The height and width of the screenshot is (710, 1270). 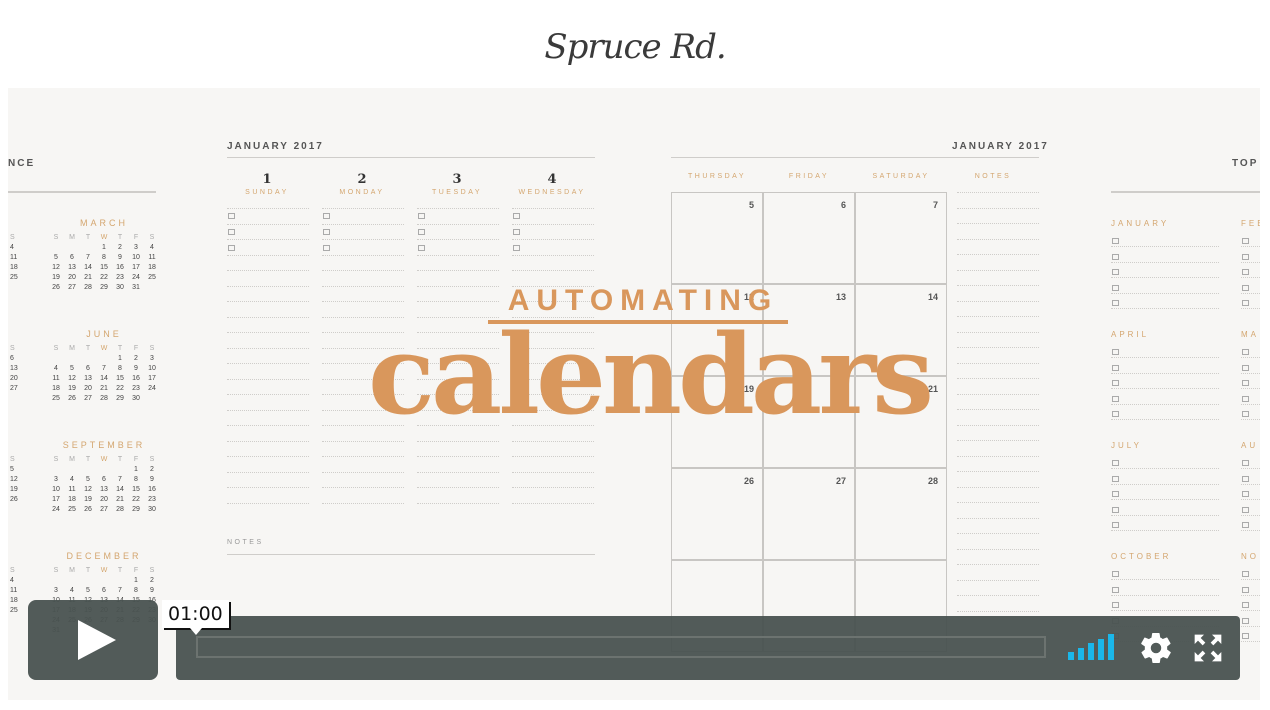 What do you see at coordinates (717, 514) in the screenshot?
I see `week-day-cell: 26` at bounding box center [717, 514].